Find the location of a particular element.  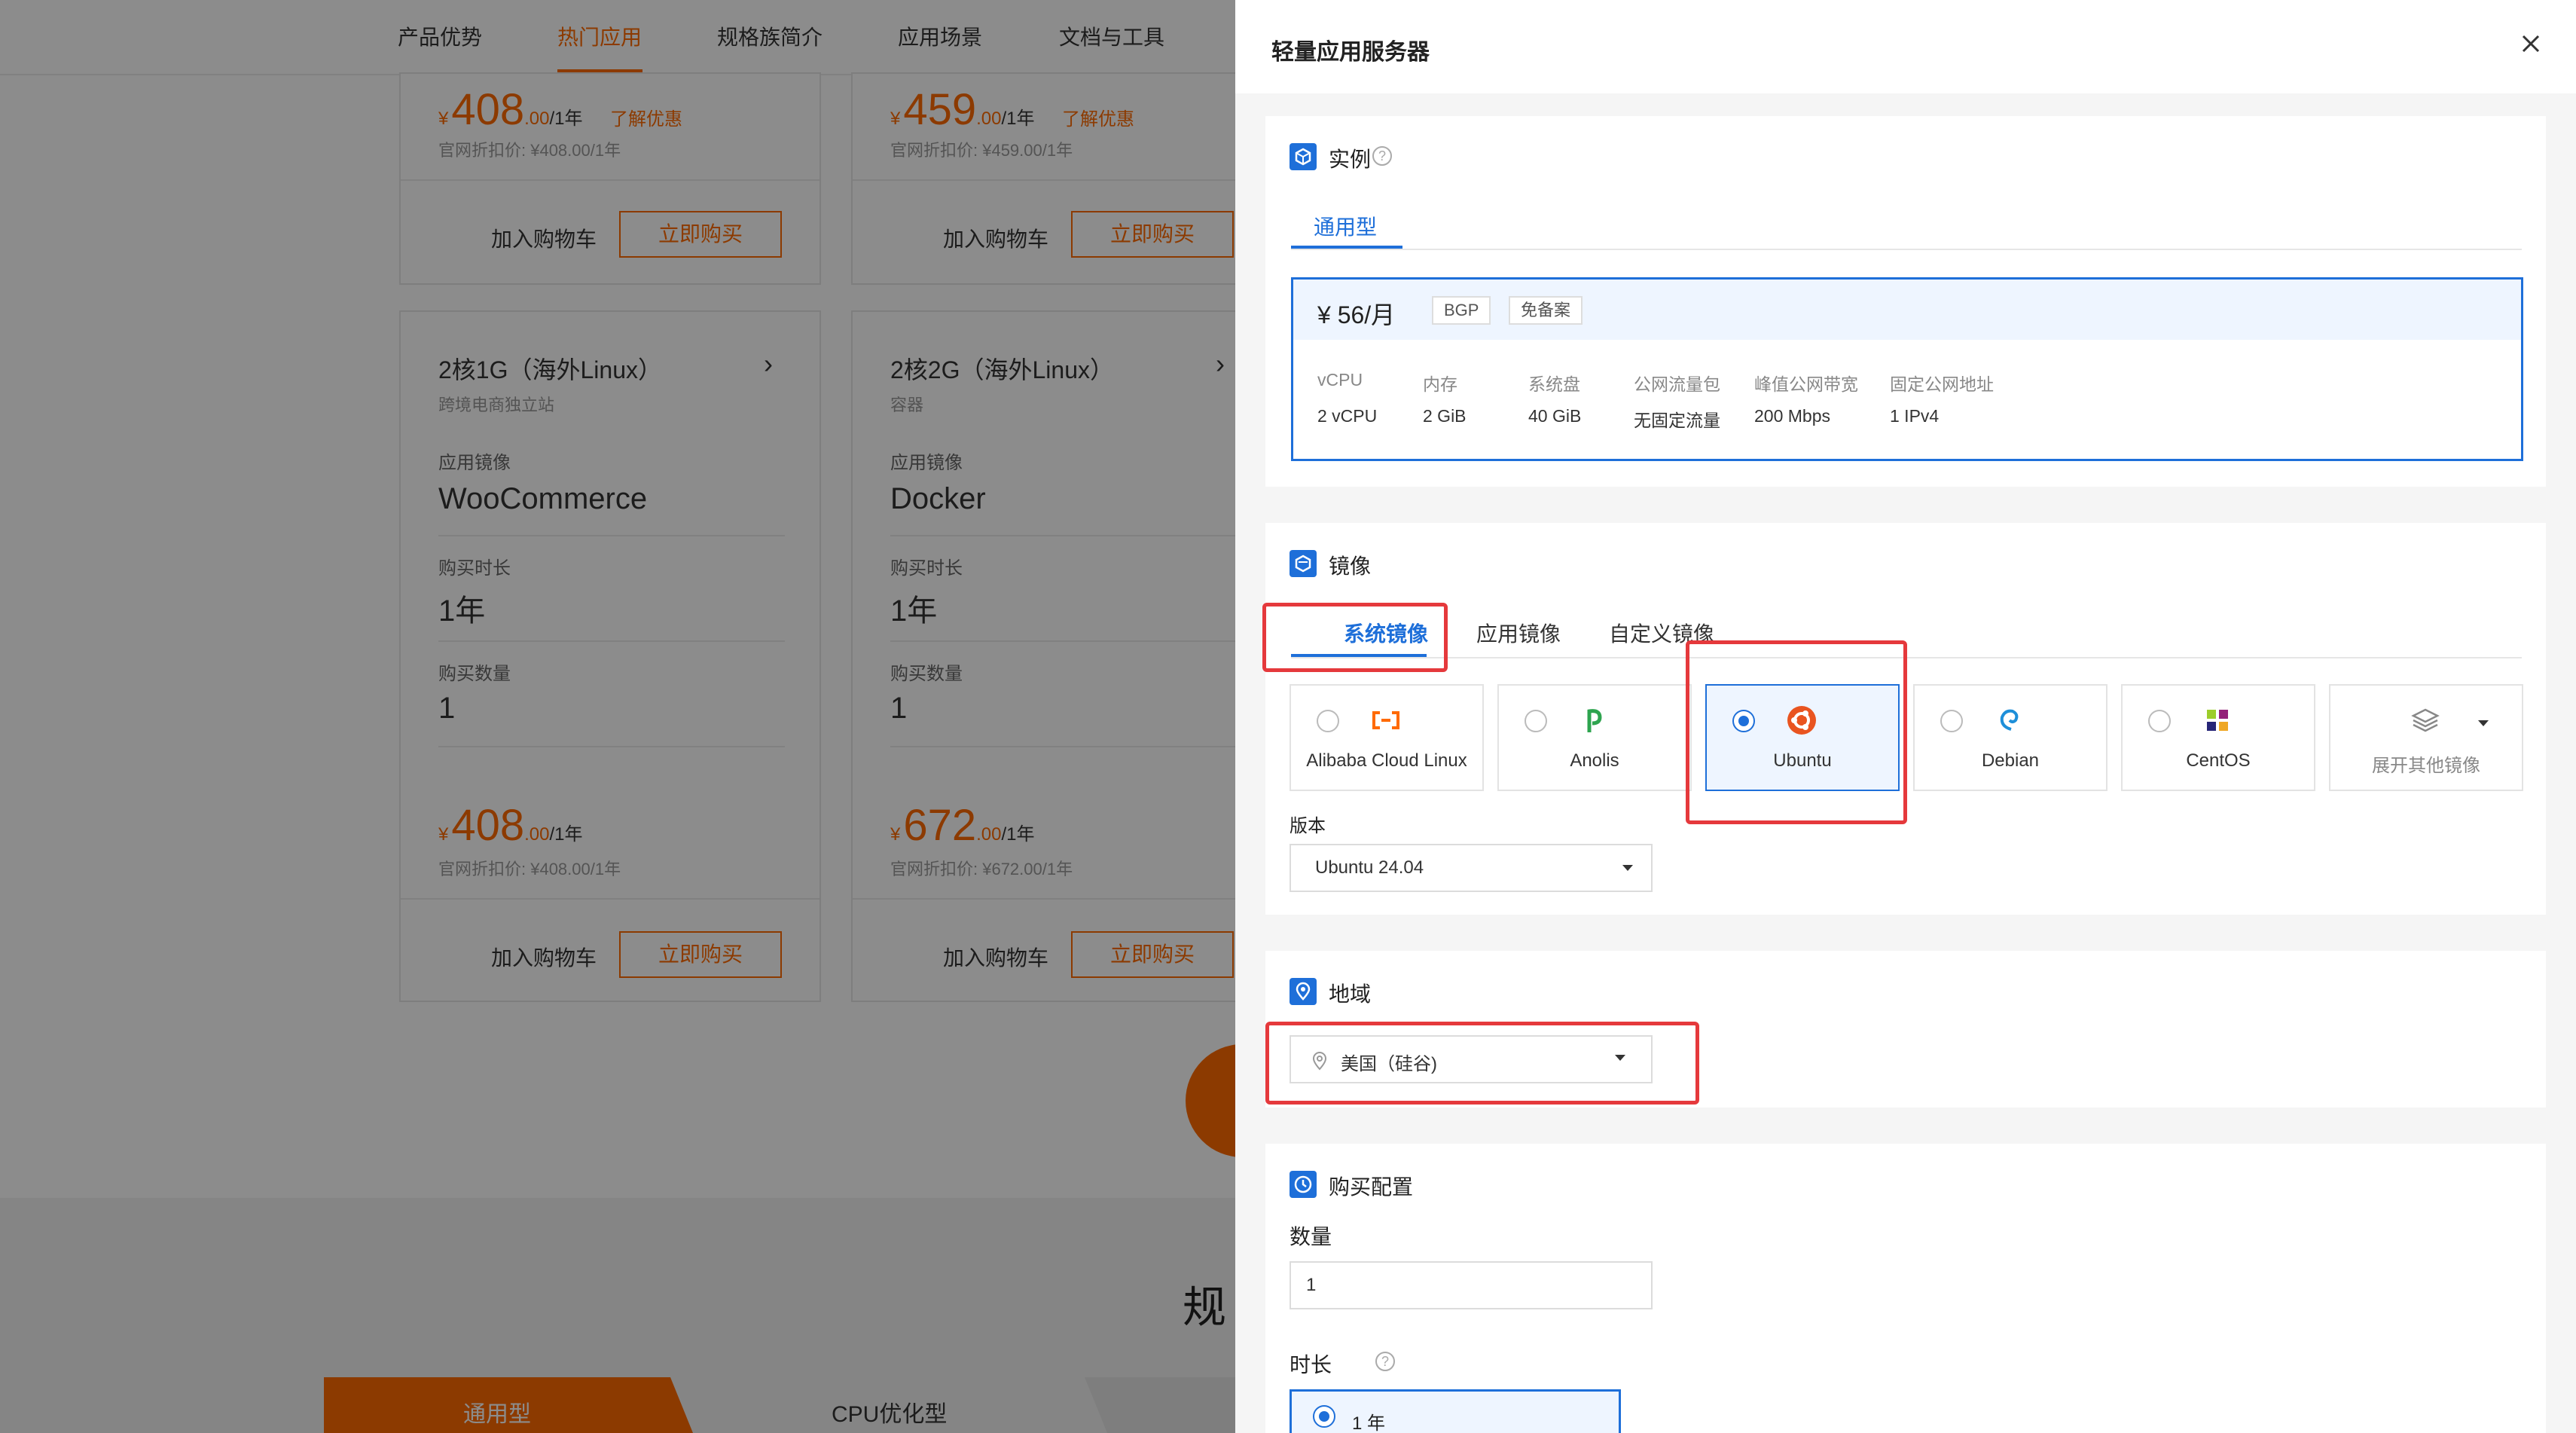

close-icon is located at coordinates (2531, 44).